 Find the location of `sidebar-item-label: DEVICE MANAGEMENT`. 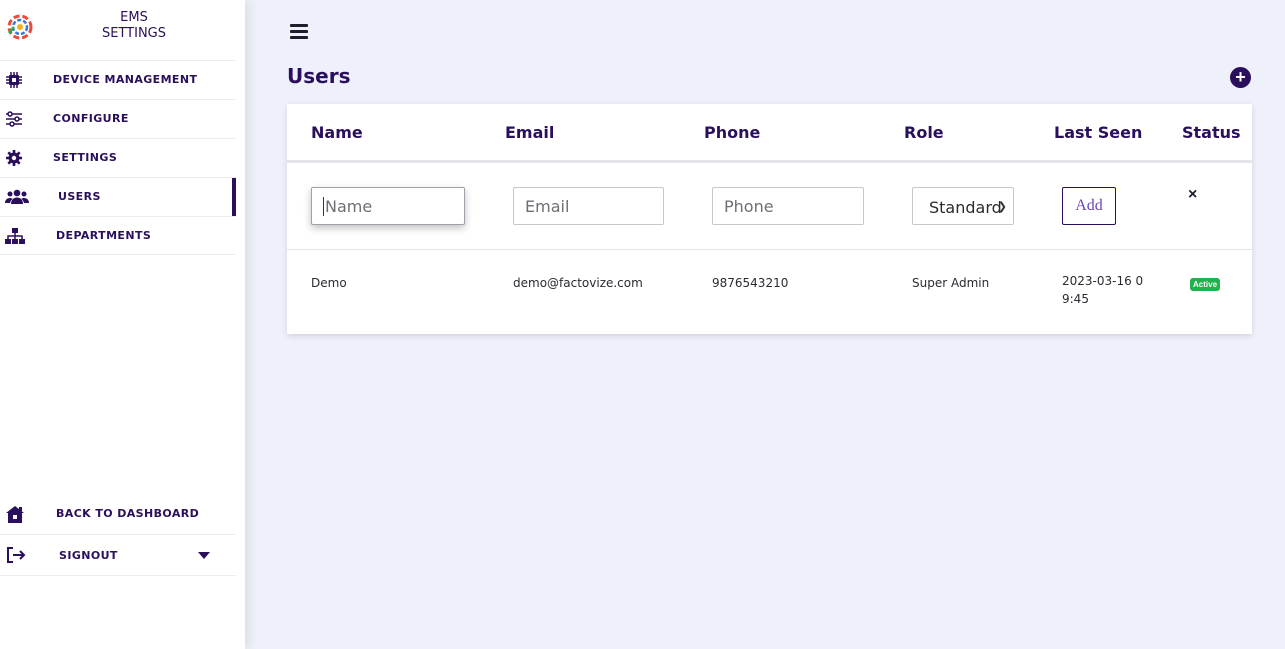

sidebar-item-label: DEVICE MANAGEMENT is located at coordinates (125, 79).